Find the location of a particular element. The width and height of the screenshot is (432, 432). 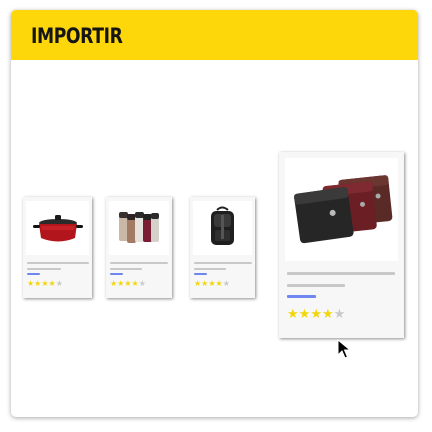

backpack-icon is located at coordinates (222, 225).